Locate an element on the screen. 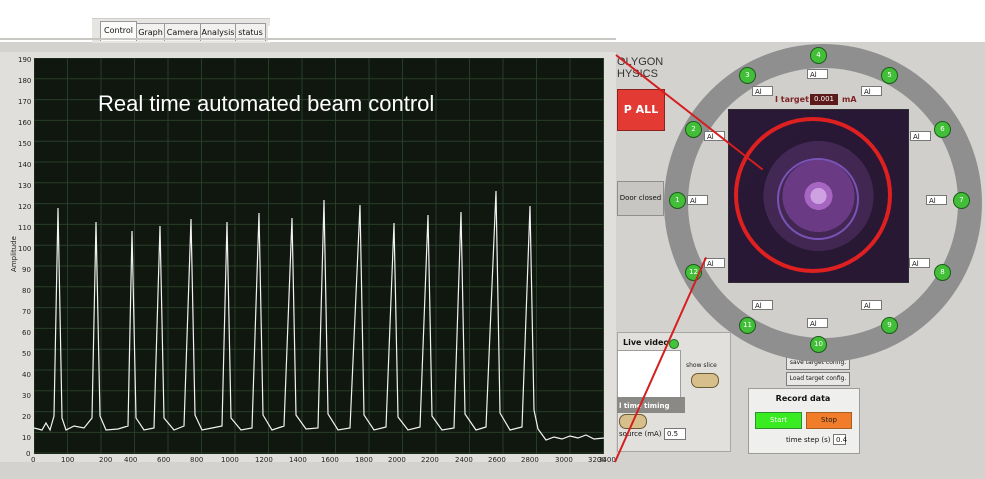 The width and height of the screenshot is (985, 479). target-current-unit: mA is located at coordinates (849, 99).